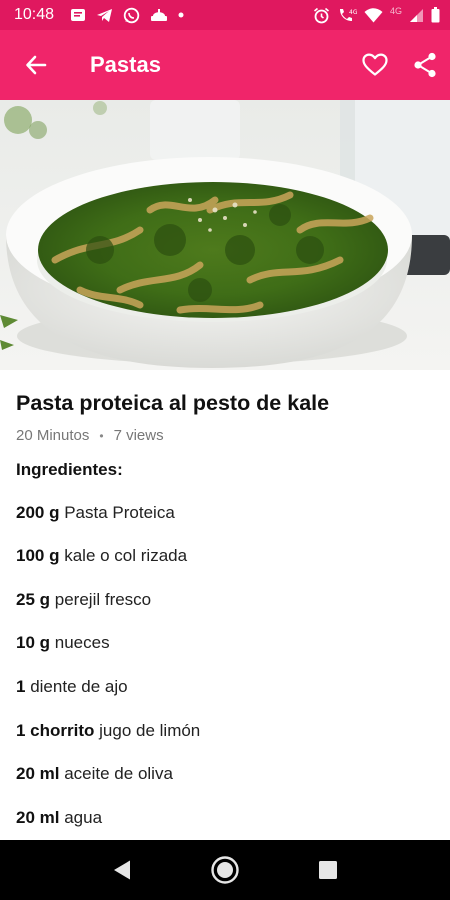  Describe the element at coordinates (226, 818) in the screenshot. I see `ingredient-item: 20 ml agua` at that location.